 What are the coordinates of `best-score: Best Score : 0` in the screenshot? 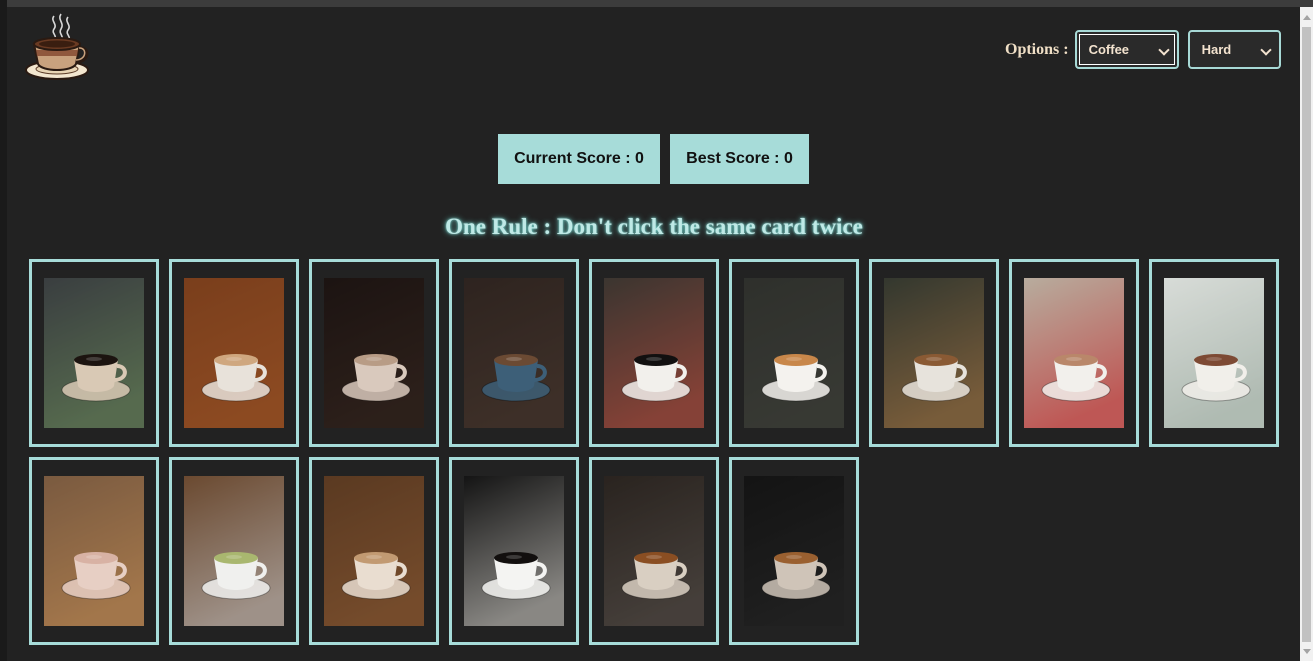 It's located at (739, 159).